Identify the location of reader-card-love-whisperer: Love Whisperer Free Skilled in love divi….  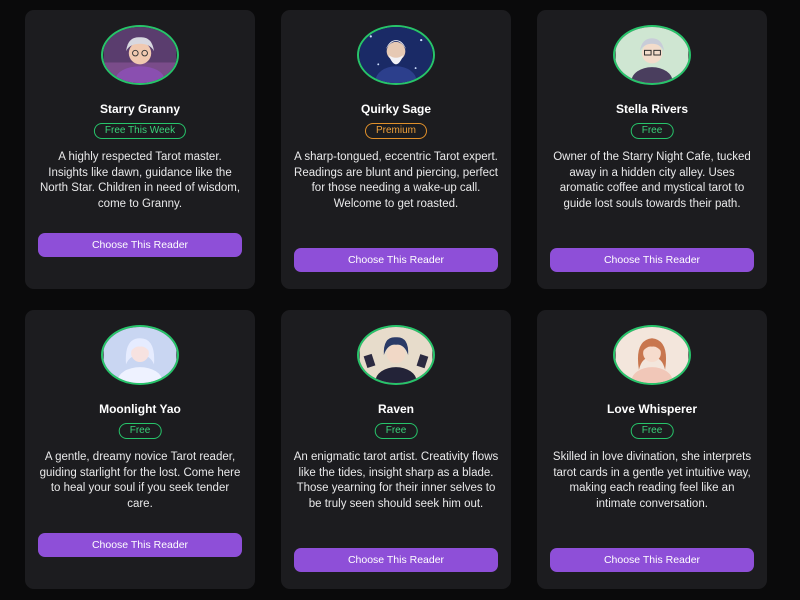
(652, 449).